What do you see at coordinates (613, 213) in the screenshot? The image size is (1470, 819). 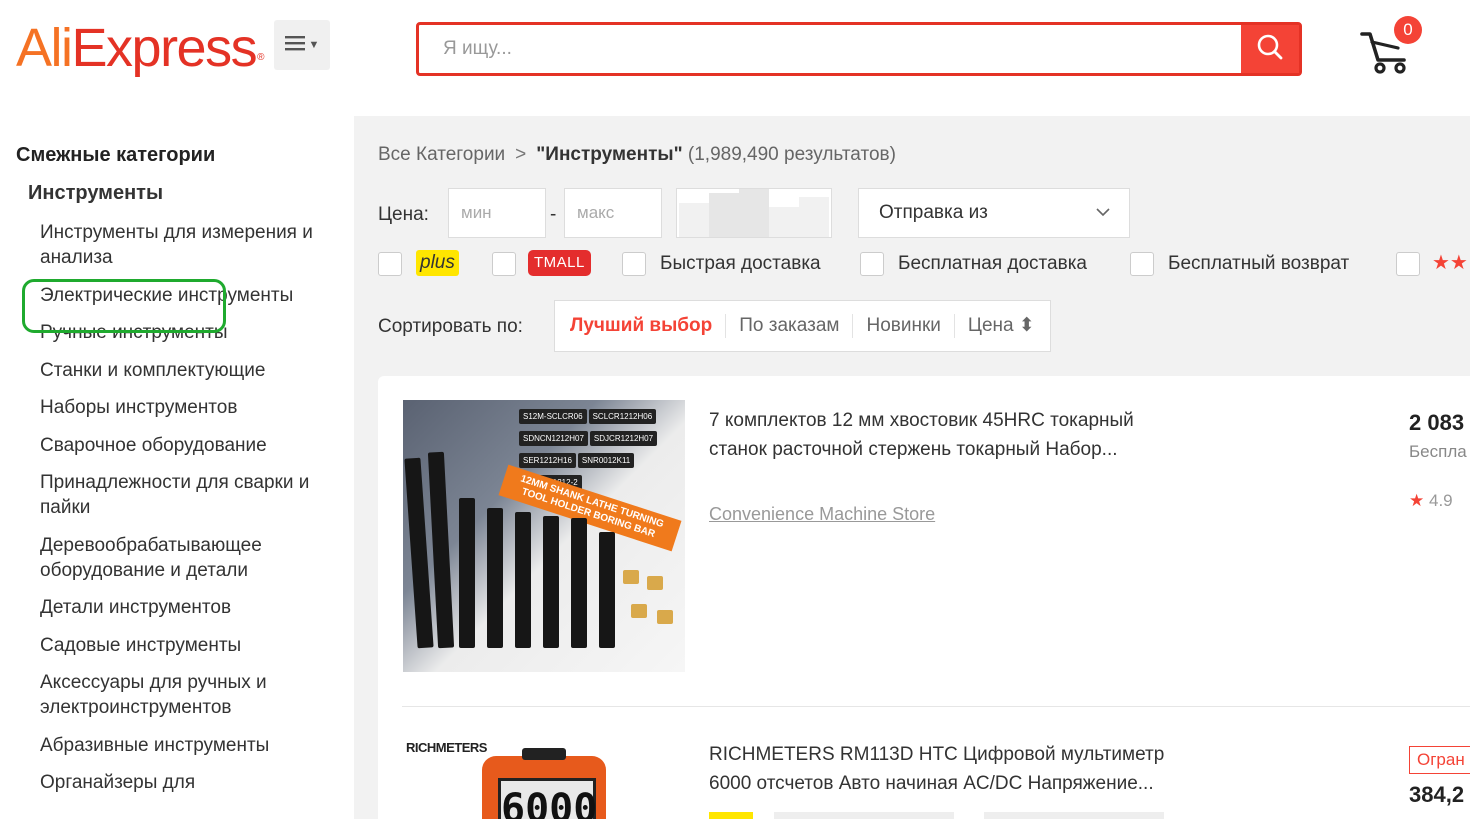 I see `price-max-input: макс` at bounding box center [613, 213].